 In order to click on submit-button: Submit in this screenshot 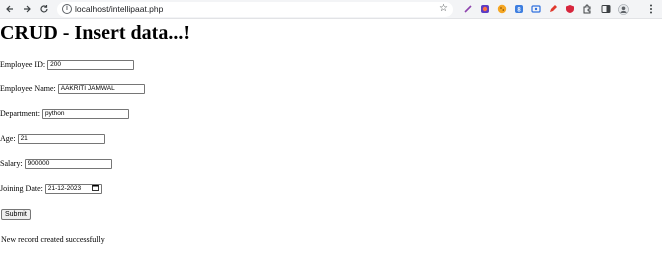, I will do `click(16, 214)`.